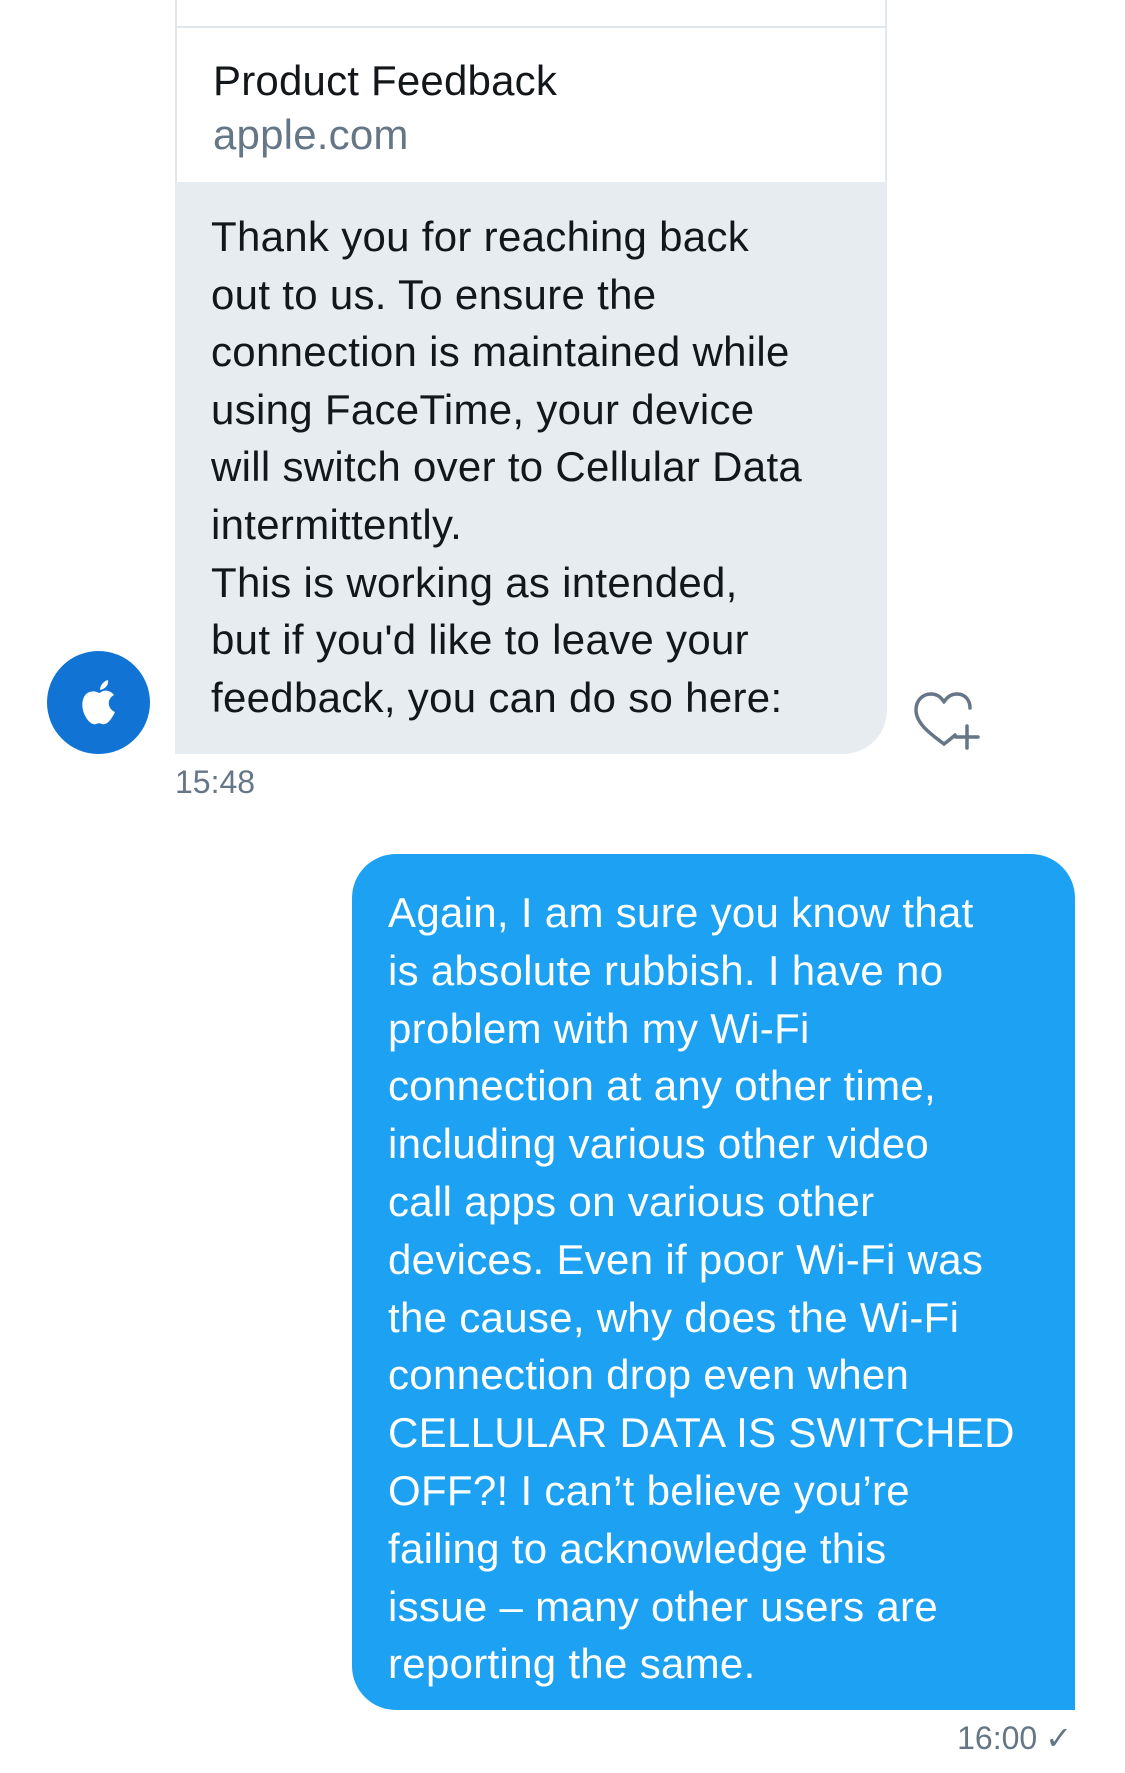 The height and width of the screenshot is (1773, 1125). What do you see at coordinates (531, 105) in the screenshot?
I see `link-card: Product Feedback apple.com` at bounding box center [531, 105].